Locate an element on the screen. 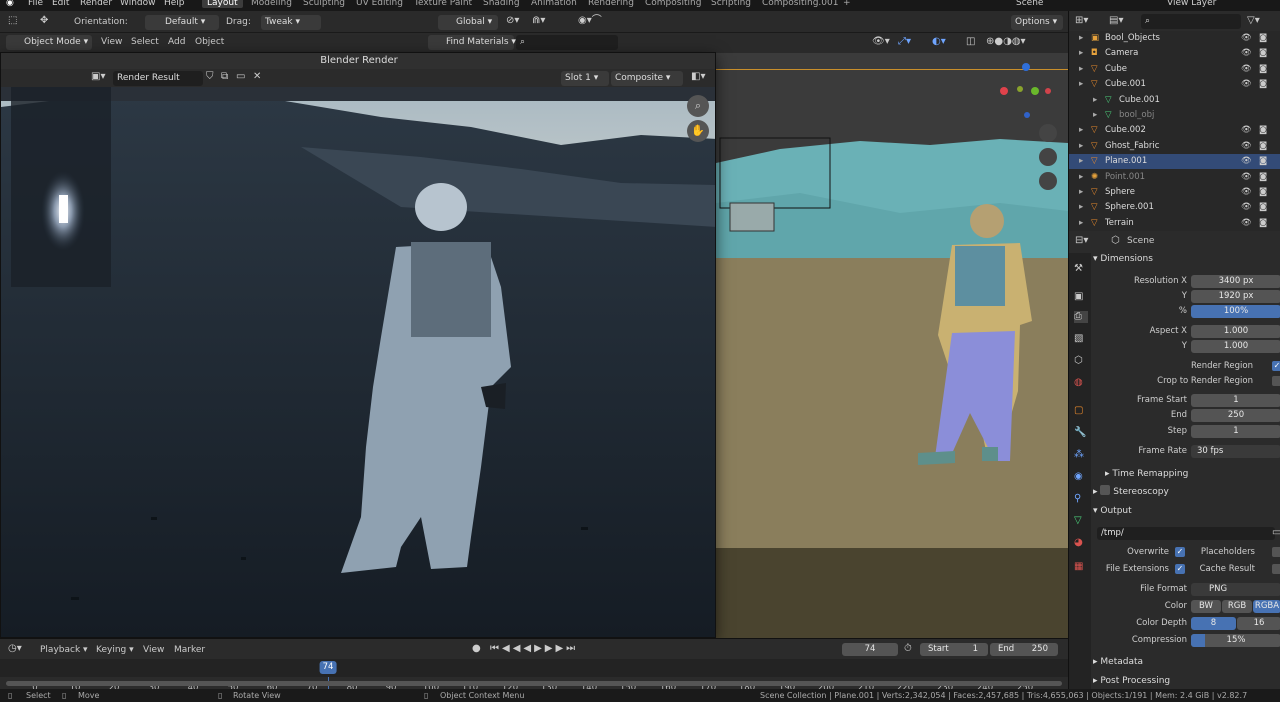 This screenshot has width=1280, height=702. timeline-scrollbar is located at coordinates (534, 683).